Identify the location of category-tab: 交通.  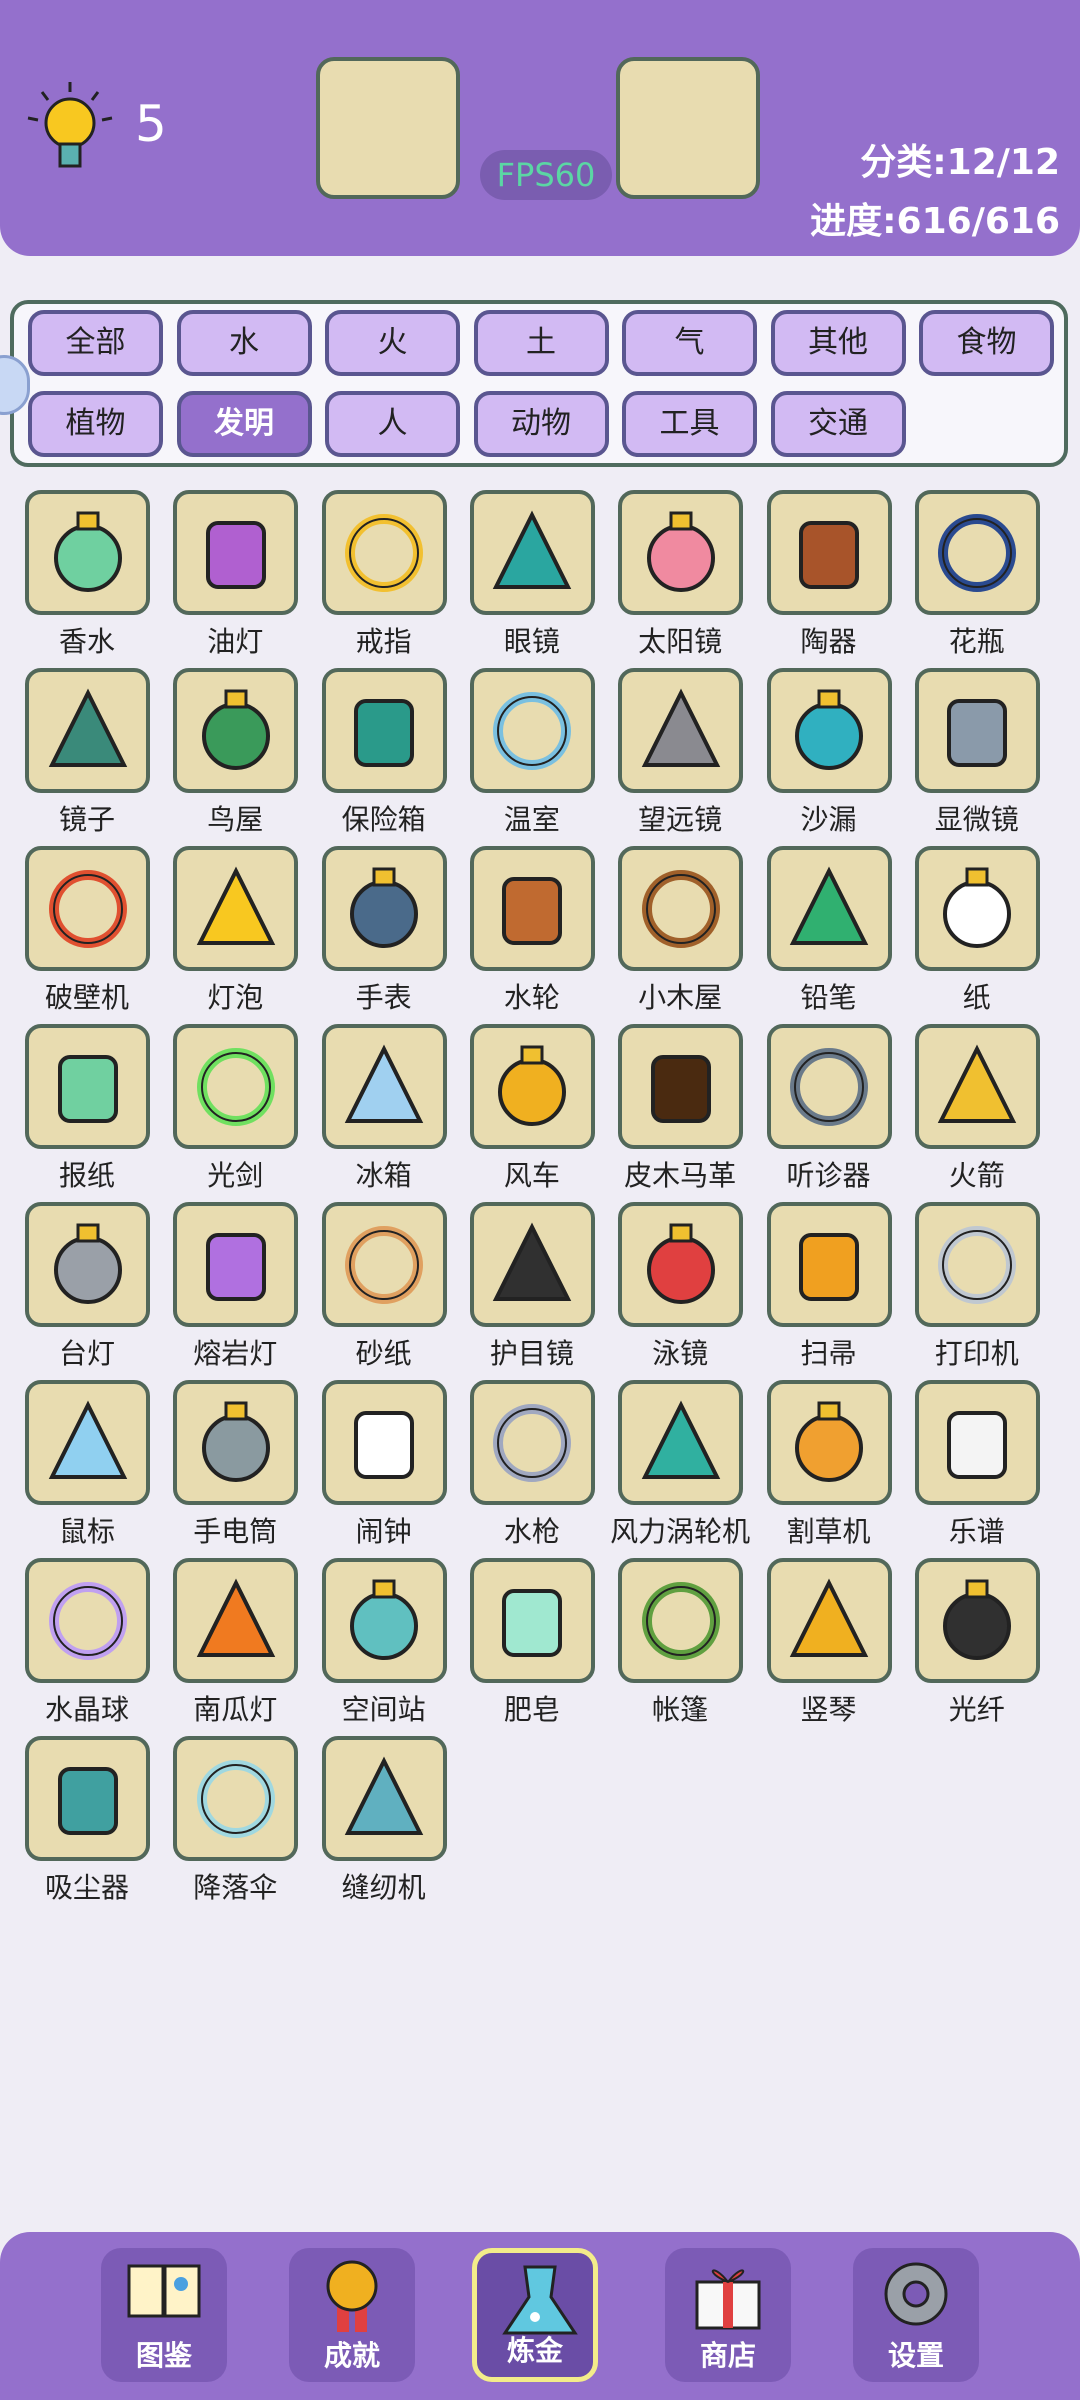
(838, 424).